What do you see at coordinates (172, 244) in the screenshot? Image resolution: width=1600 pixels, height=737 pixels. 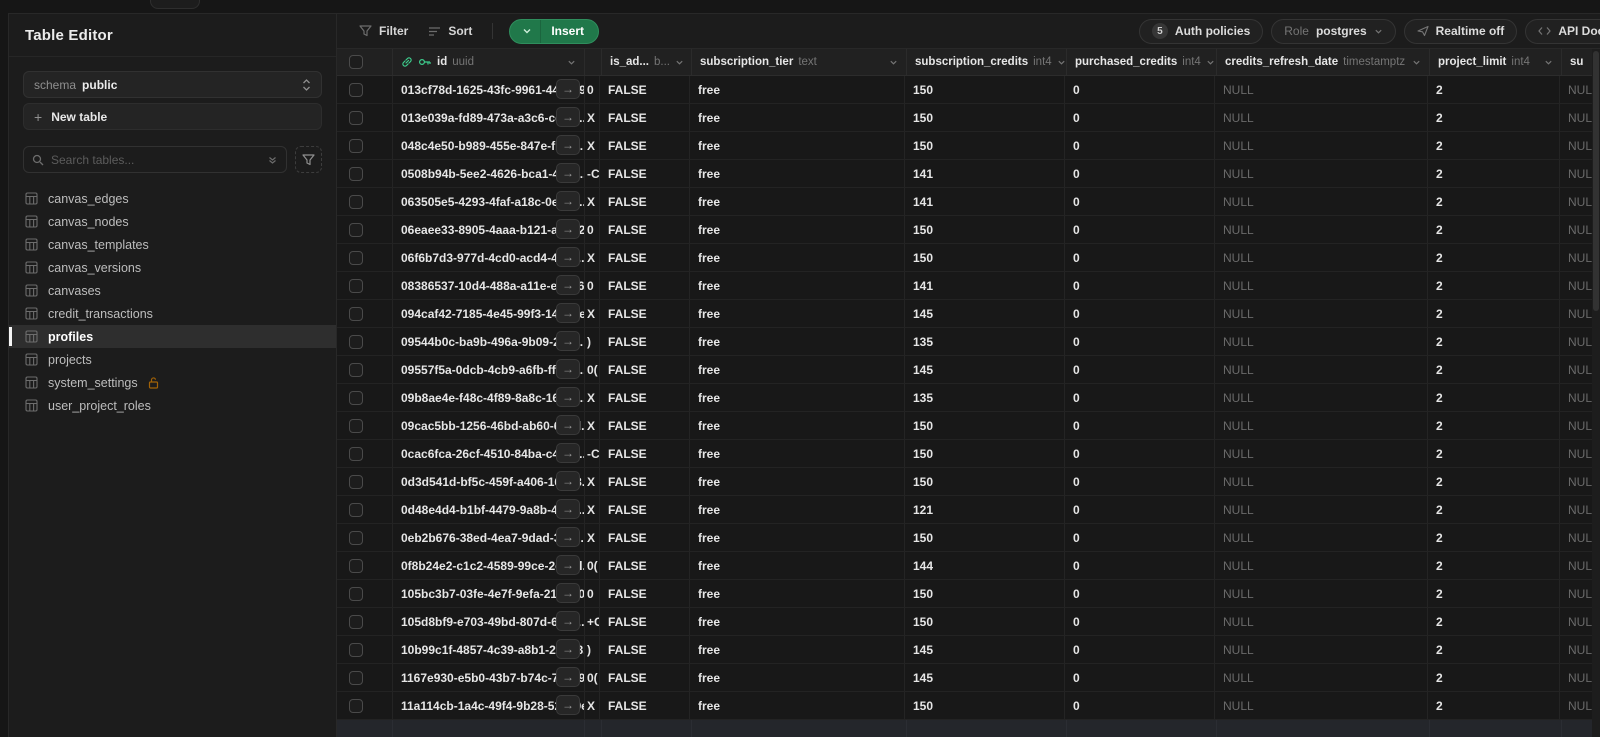 I see `sidebar-item-canvas_templates: canvas_templates` at bounding box center [172, 244].